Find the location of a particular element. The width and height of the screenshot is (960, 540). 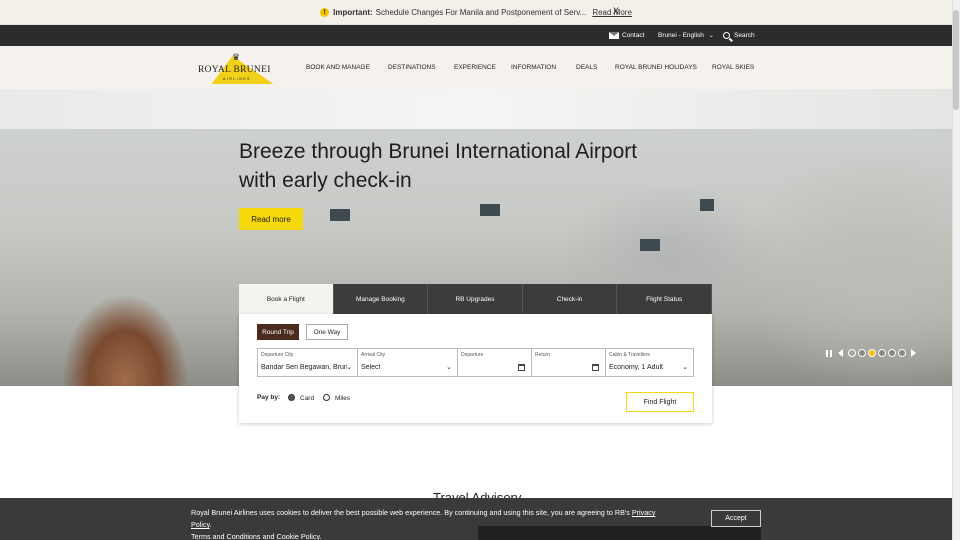

cabin-travellers-field: Cabin & Travellers Economy, 1 Adult ⌄ is located at coordinates (649, 362).